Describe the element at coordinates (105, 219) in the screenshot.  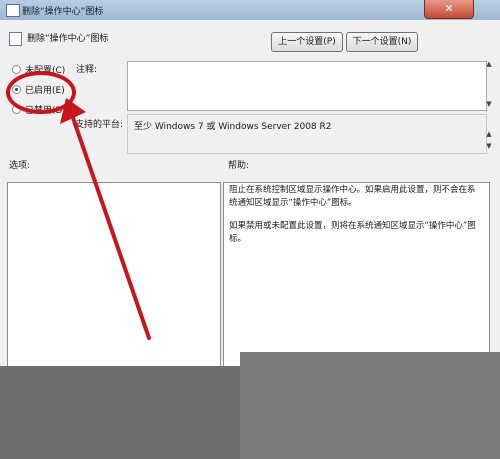
I see `annotation-arrow` at that location.